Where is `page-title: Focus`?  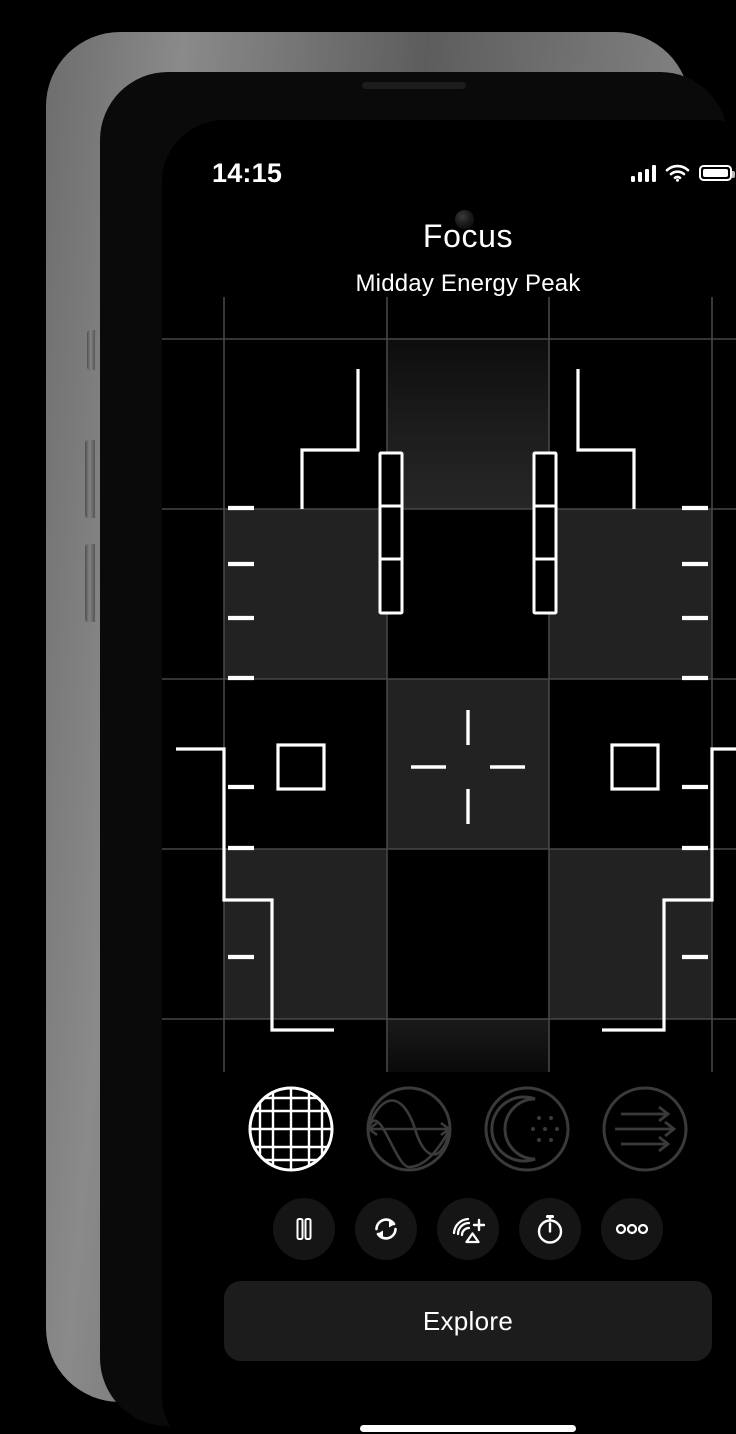
page-title: Focus is located at coordinates (468, 236).